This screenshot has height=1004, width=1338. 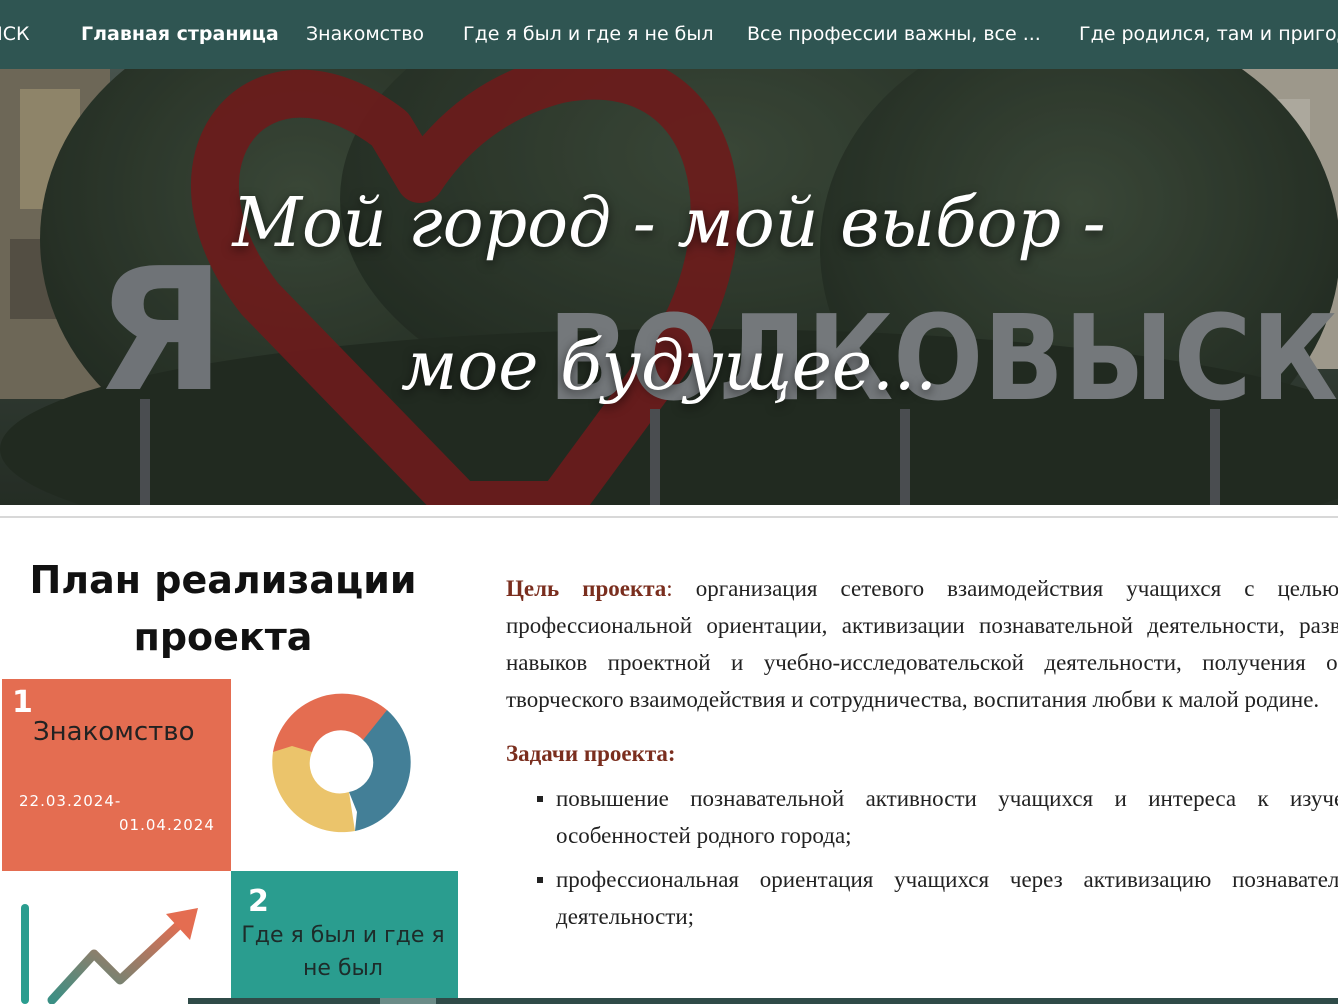 I want to click on plan-title: План реализации проекта, so click(x=223, y=608).